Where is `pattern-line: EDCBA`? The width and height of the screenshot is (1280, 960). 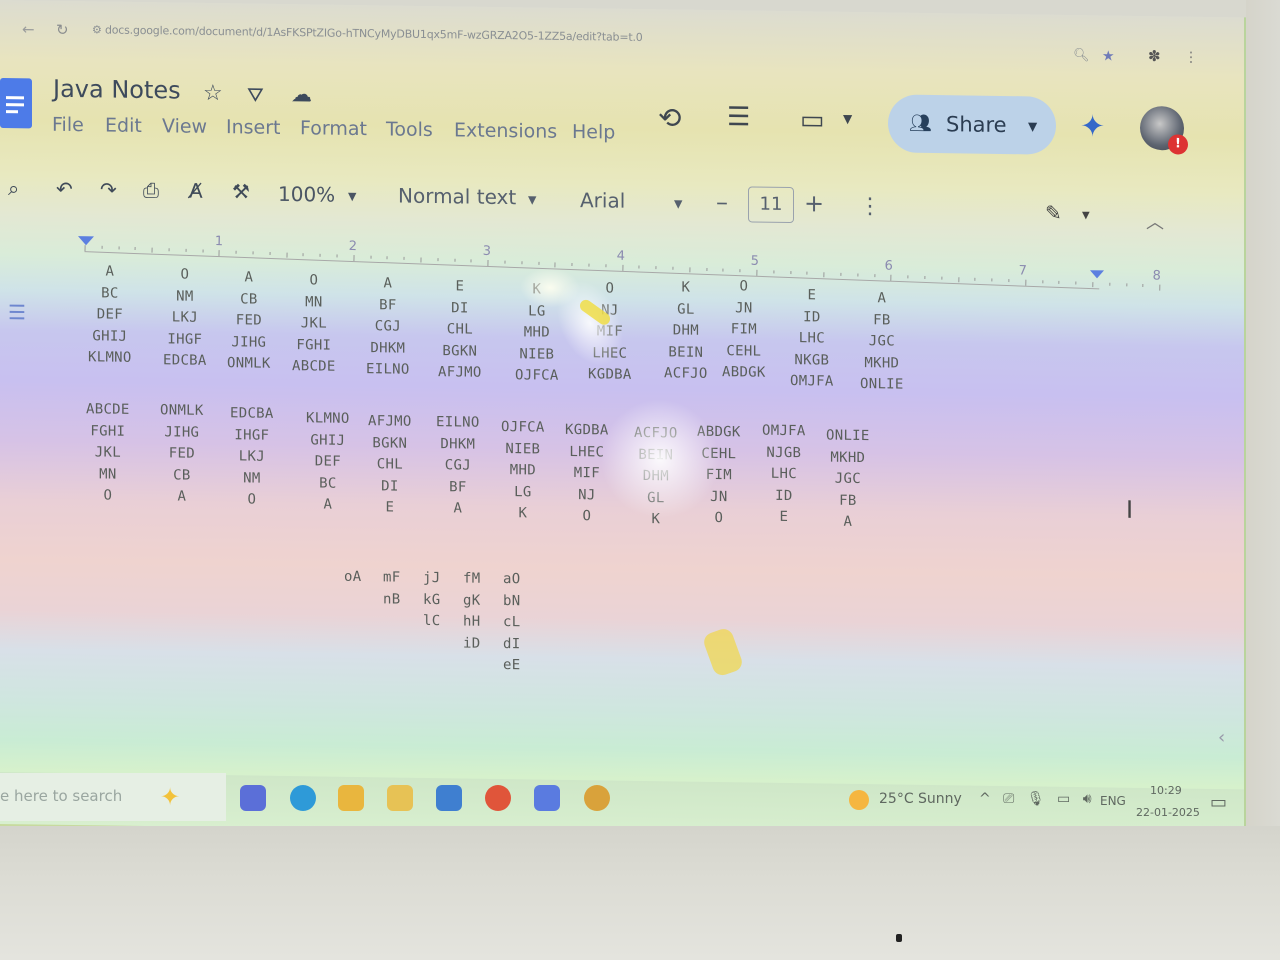 pattern-line: EDCBA is located at coordinates (185, 360).